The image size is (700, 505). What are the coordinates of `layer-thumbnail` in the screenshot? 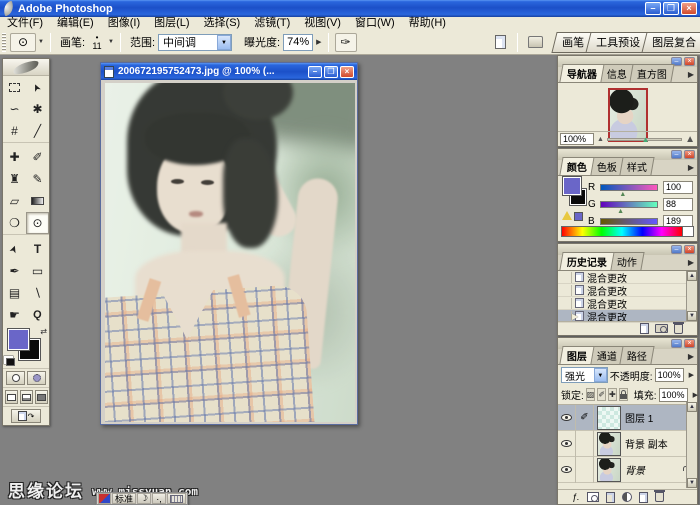 It's located at (609, 469).